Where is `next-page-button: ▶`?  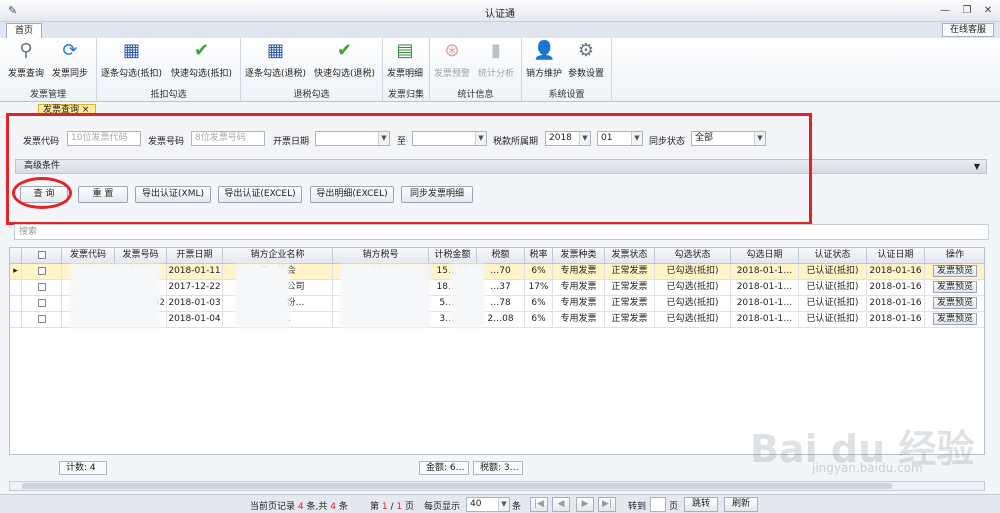 next-page-button: ▶ is located at coordinates (585, 504).